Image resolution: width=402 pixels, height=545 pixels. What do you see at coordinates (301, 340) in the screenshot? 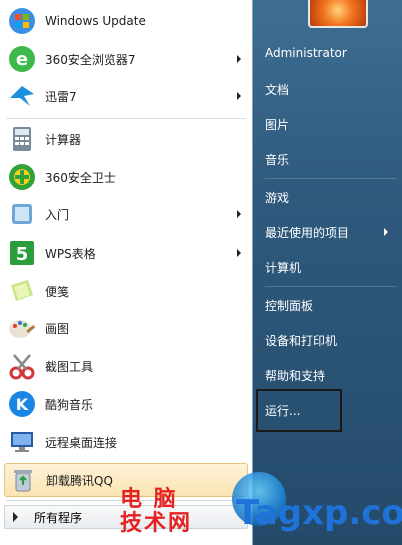
I see `link-devices-printers: 设备和打印机` at bounding box center [301, 340].